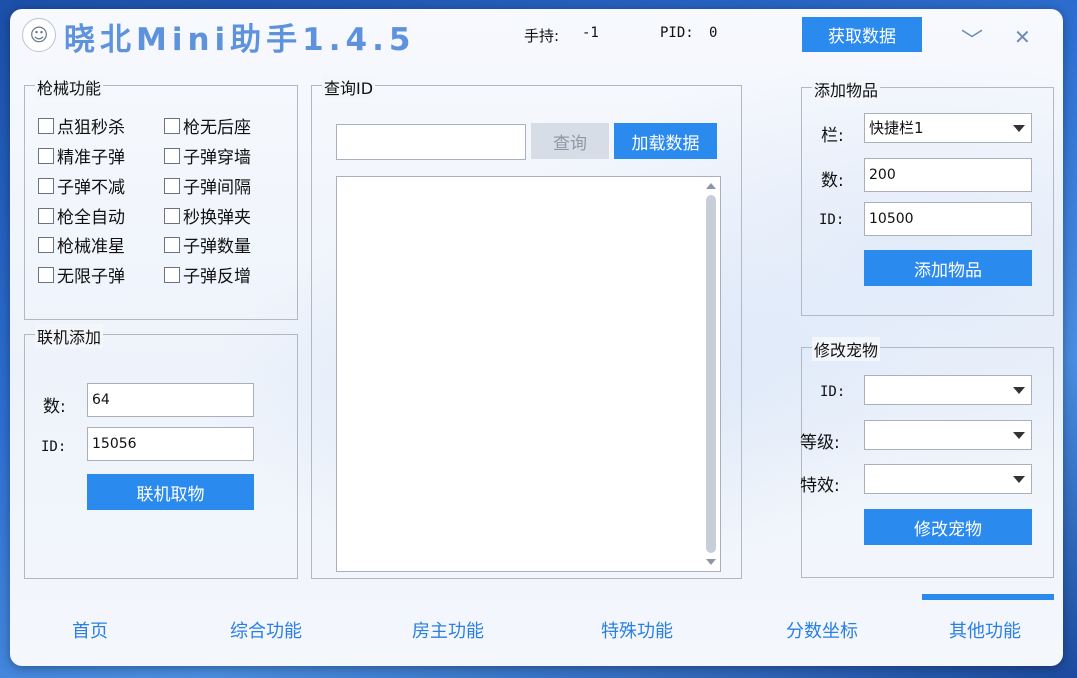  I want to click on checkbox-infinite-ammo-count: 子弹不减, so click(81, 185).